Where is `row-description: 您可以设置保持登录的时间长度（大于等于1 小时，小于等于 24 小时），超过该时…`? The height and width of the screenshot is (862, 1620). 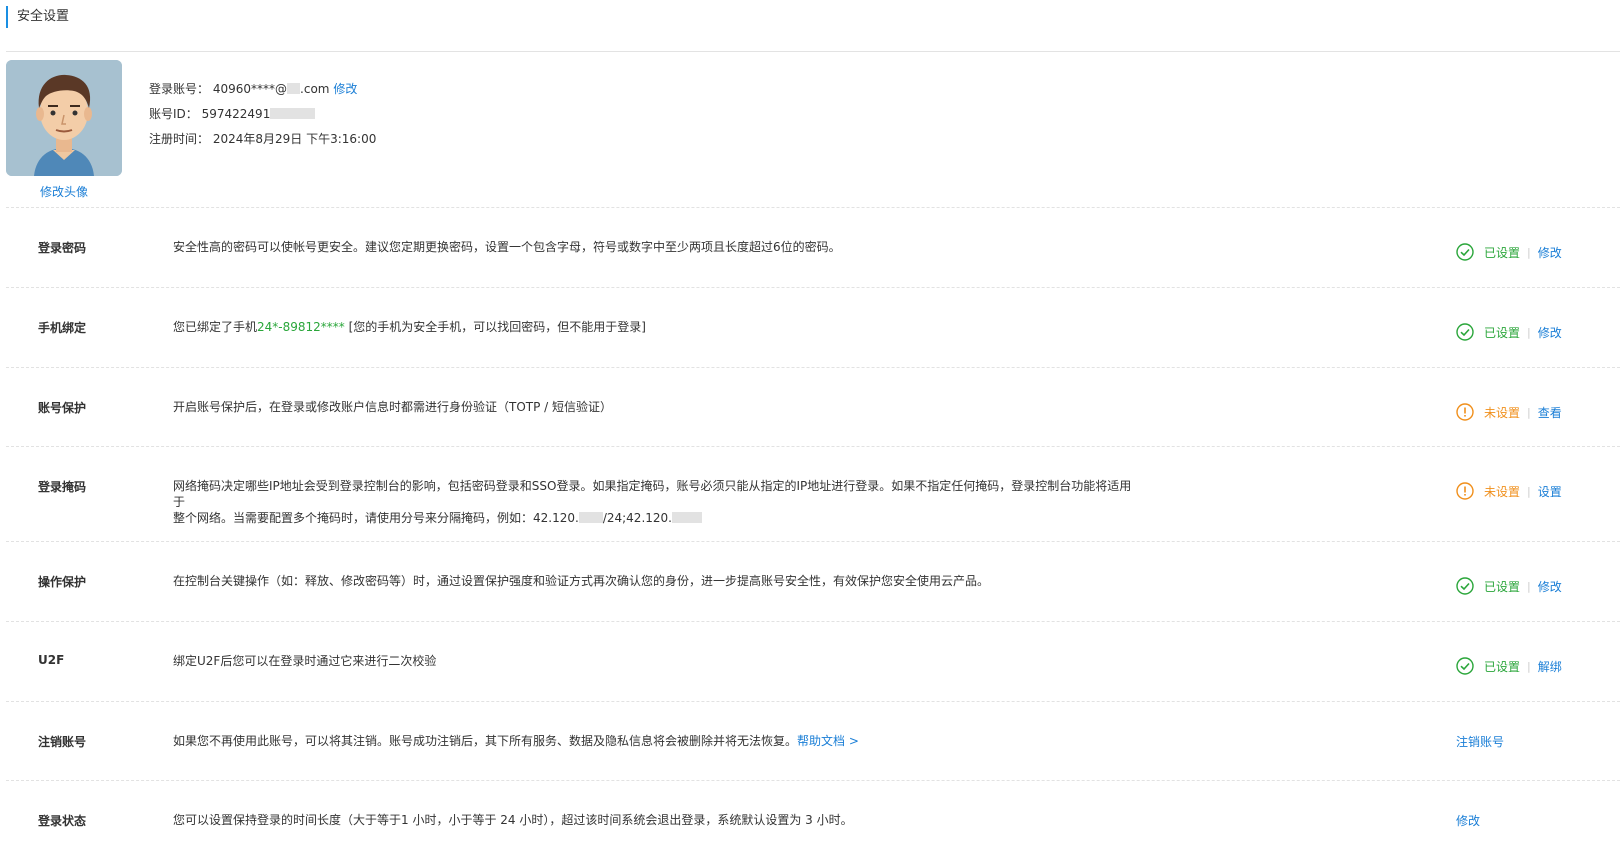
row-description: 您可以设置保持登录的时间长度（大于等于1 小时，小于等于 24 小时），超过该时… is located at coordinates (513, 820).